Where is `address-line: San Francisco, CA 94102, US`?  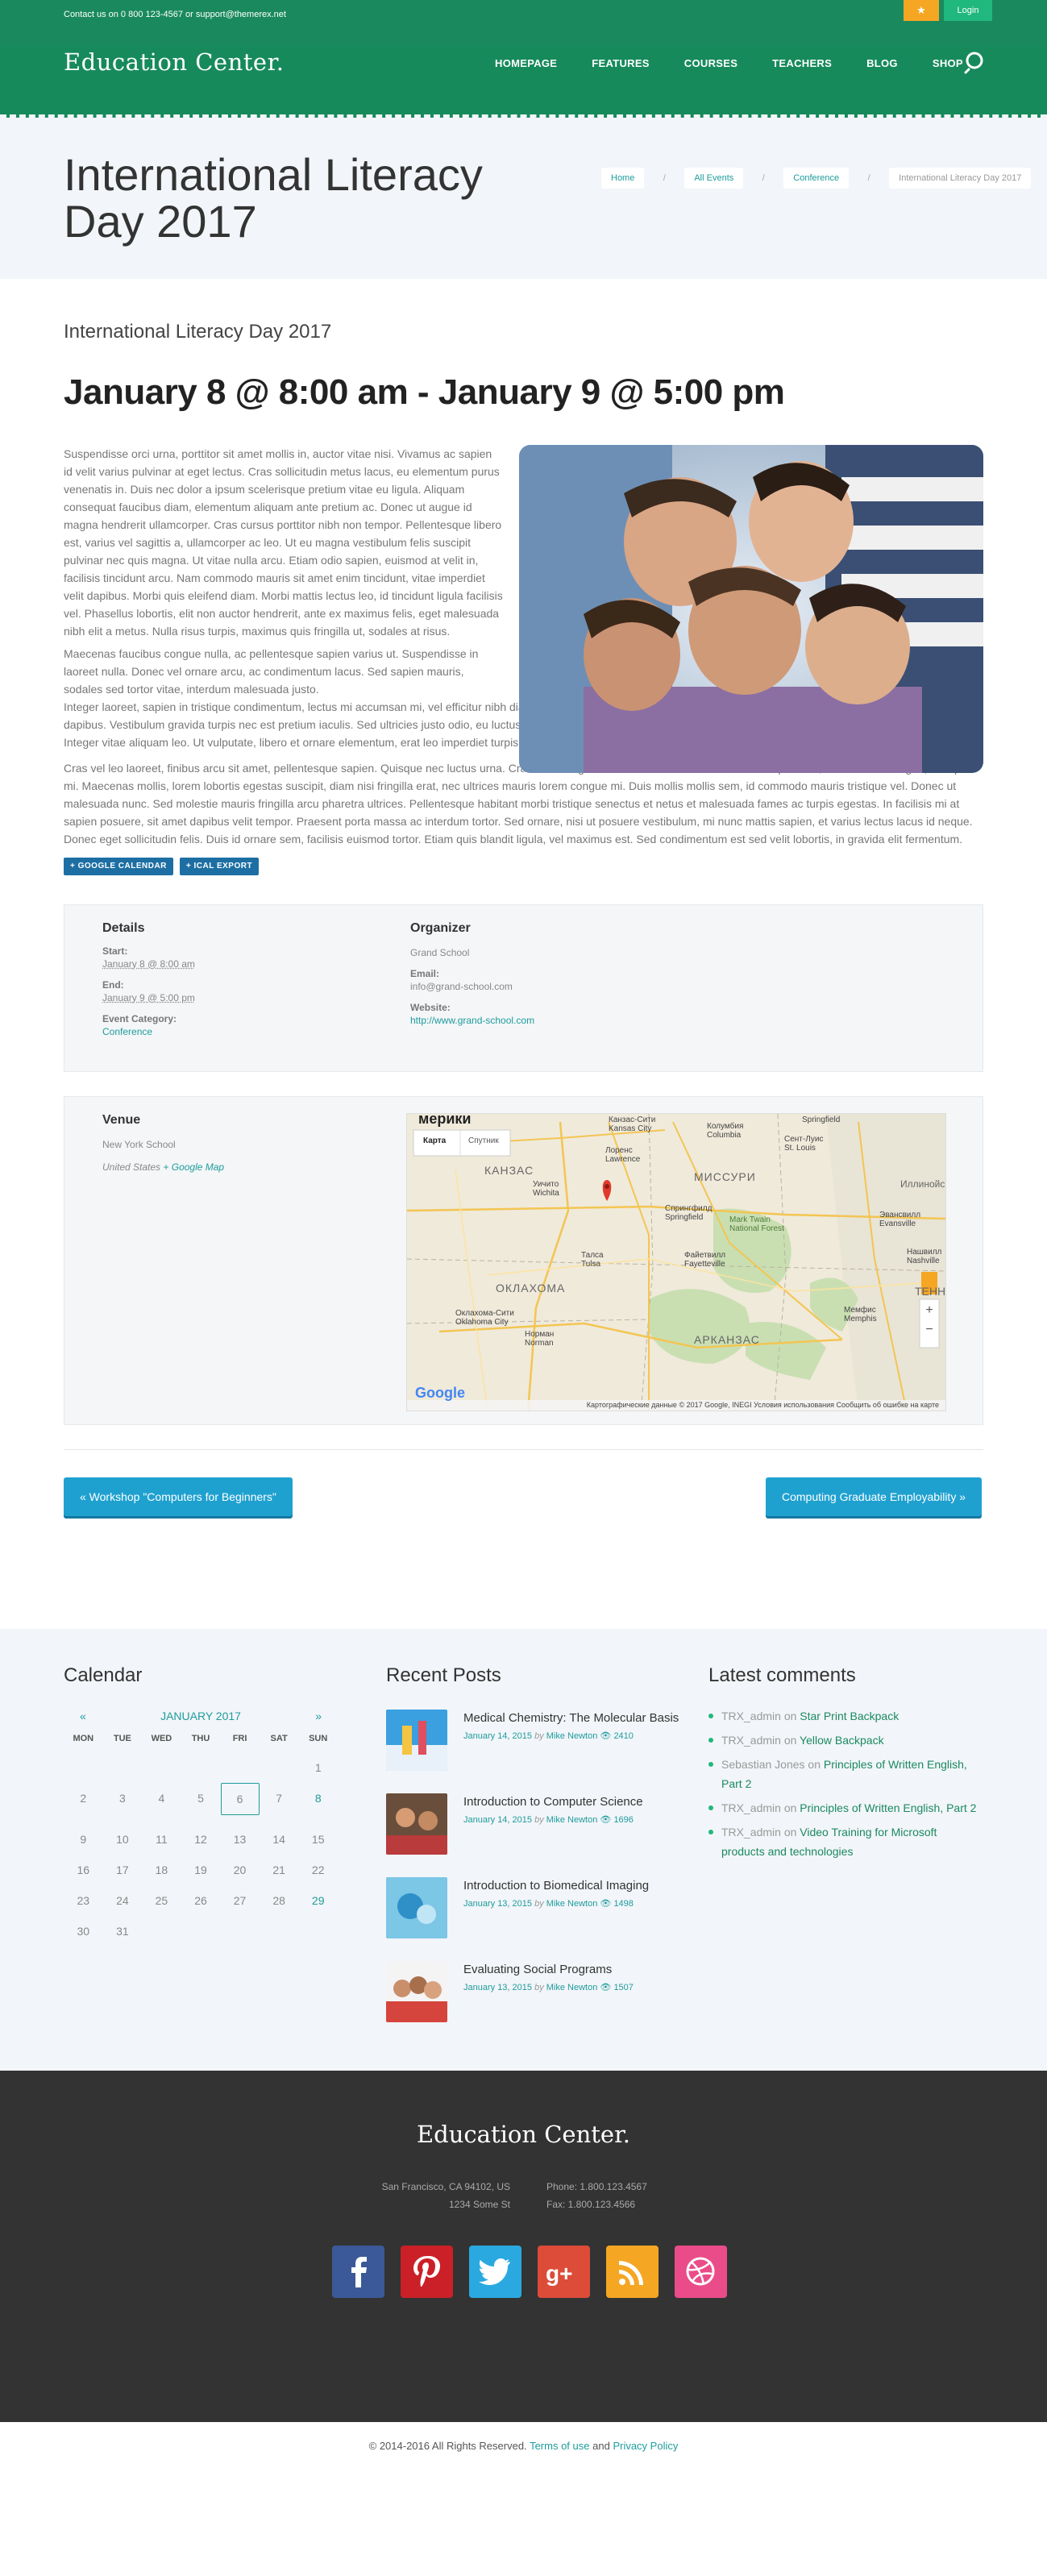 address-line: San Francisco, CA 94102, US is located at coordinates (445, 2186).